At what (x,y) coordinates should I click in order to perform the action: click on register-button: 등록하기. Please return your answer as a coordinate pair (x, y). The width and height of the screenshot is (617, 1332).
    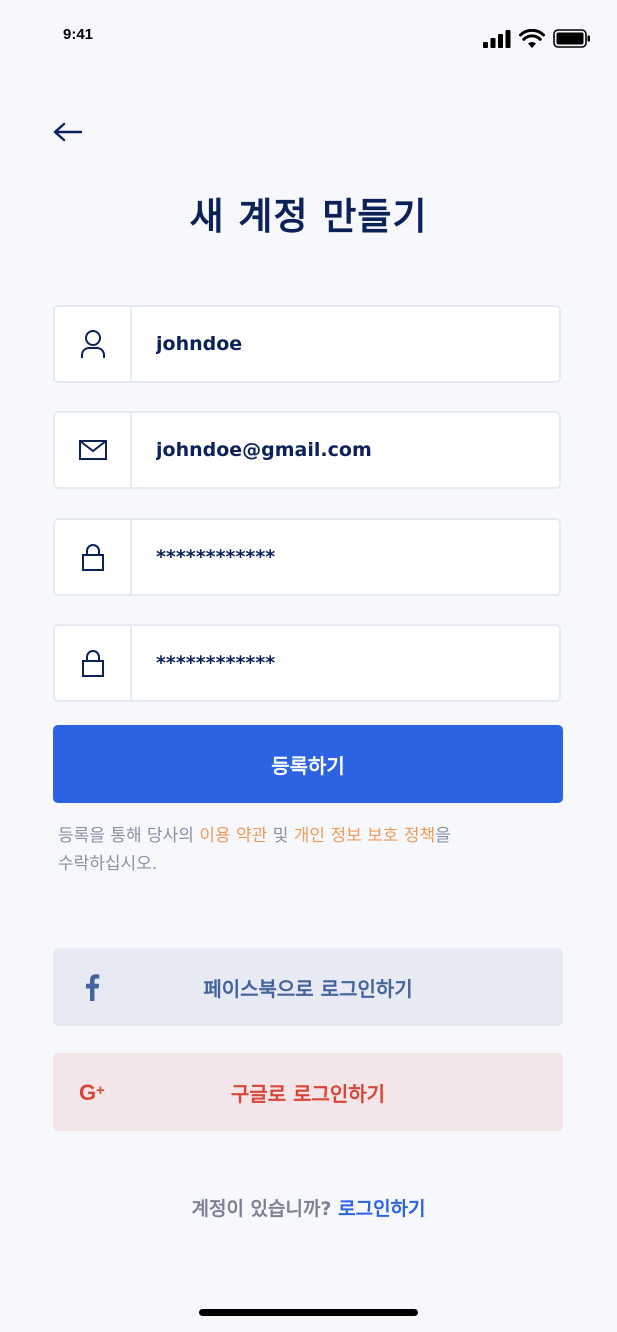
    Looking at the image, I should click on (308, 764).